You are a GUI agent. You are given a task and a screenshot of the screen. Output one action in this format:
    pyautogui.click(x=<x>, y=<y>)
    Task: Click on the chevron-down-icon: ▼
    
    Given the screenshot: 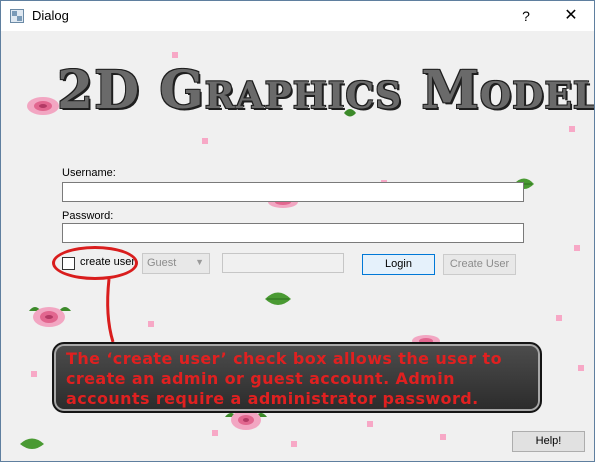 What is the action you would take?
    pyautogui.click(x=199, y=262)
    